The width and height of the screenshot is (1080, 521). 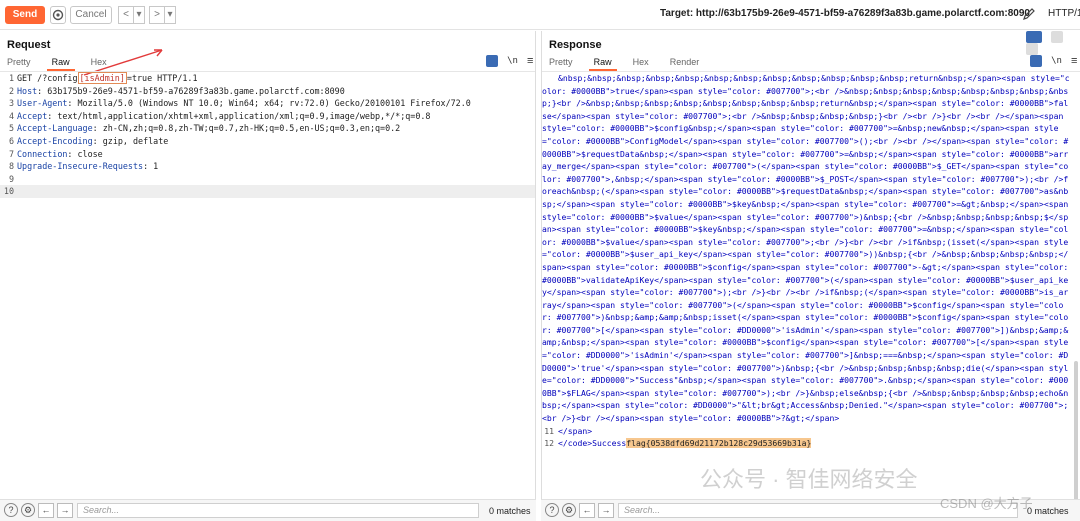 What do you see at coordinates (1057, 37) in the screenshot?
I see `layout-horizontal-icon` at bounding box center [1057, 37].